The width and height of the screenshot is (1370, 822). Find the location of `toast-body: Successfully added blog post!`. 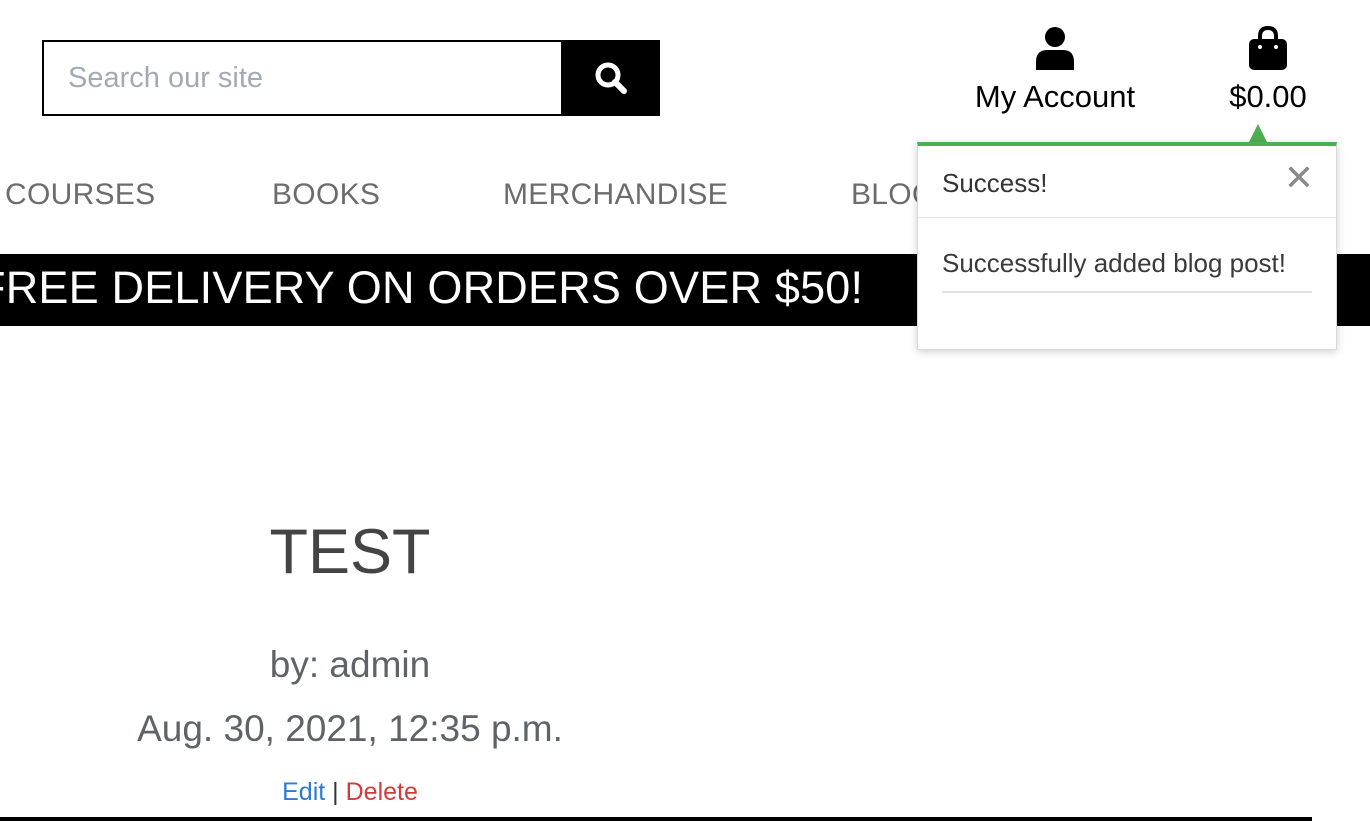

toast-body: Successfully added blog post! is located at coordinates (1127, 255).